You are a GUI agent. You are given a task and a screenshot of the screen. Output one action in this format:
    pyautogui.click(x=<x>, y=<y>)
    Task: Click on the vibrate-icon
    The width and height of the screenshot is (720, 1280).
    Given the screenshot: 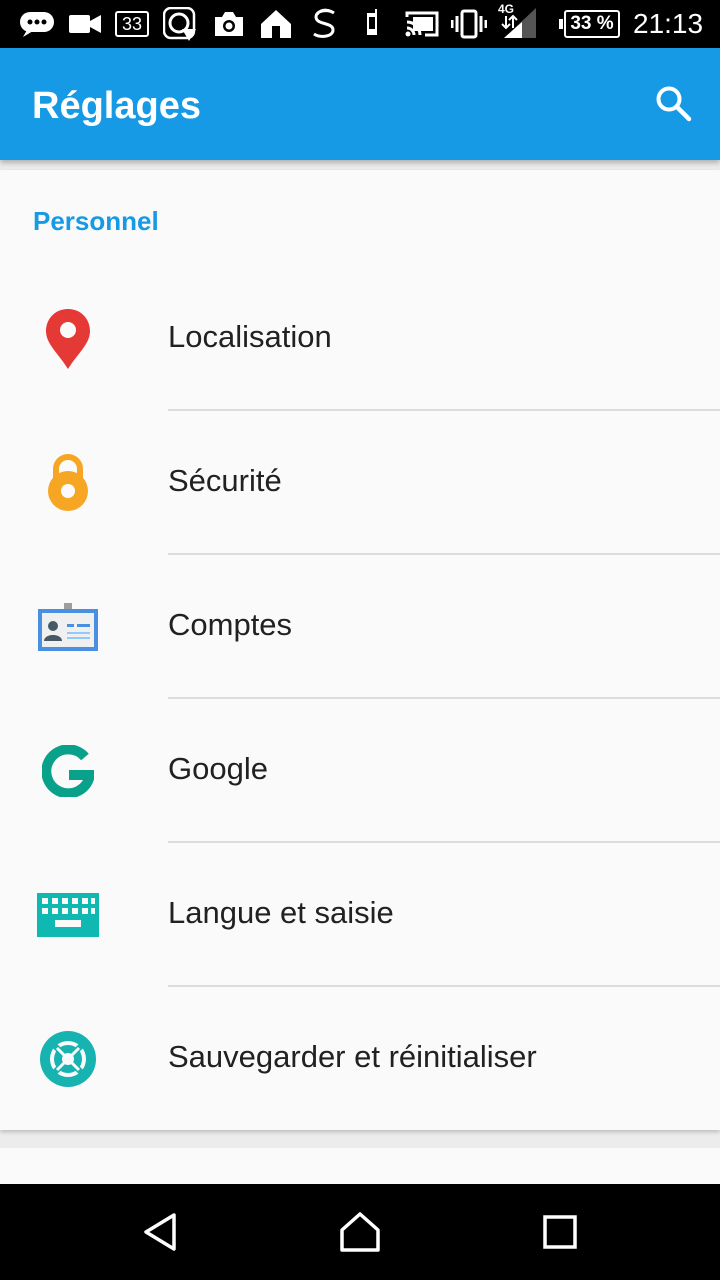 What is the action you would take?
    pyautogui.click(x=469, y=24)
    